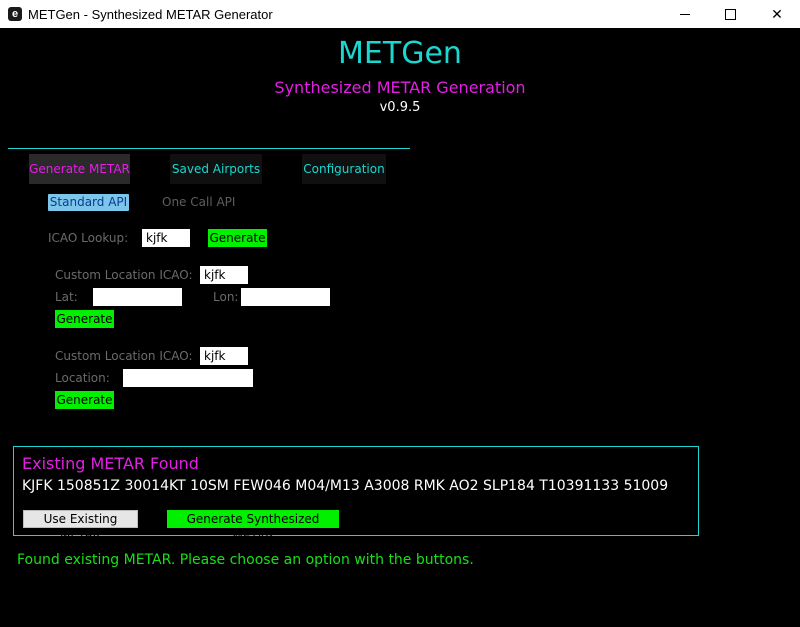 The height and width of the screenshot is (627, 800). I want to click on minimize-icon, so click(685, 14).